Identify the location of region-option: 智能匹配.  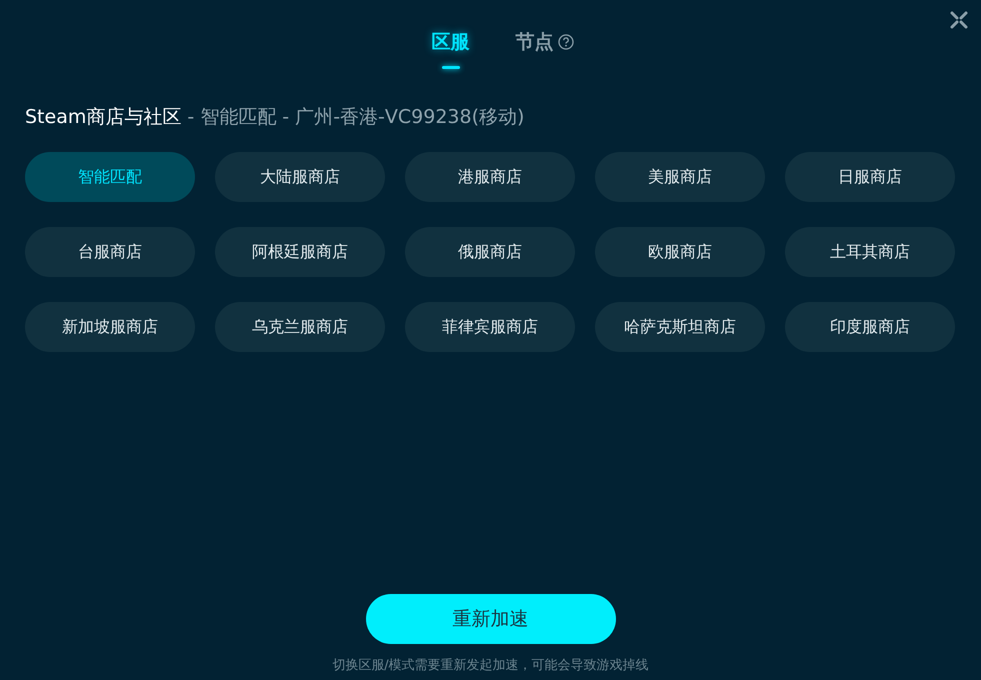
(110, 177).